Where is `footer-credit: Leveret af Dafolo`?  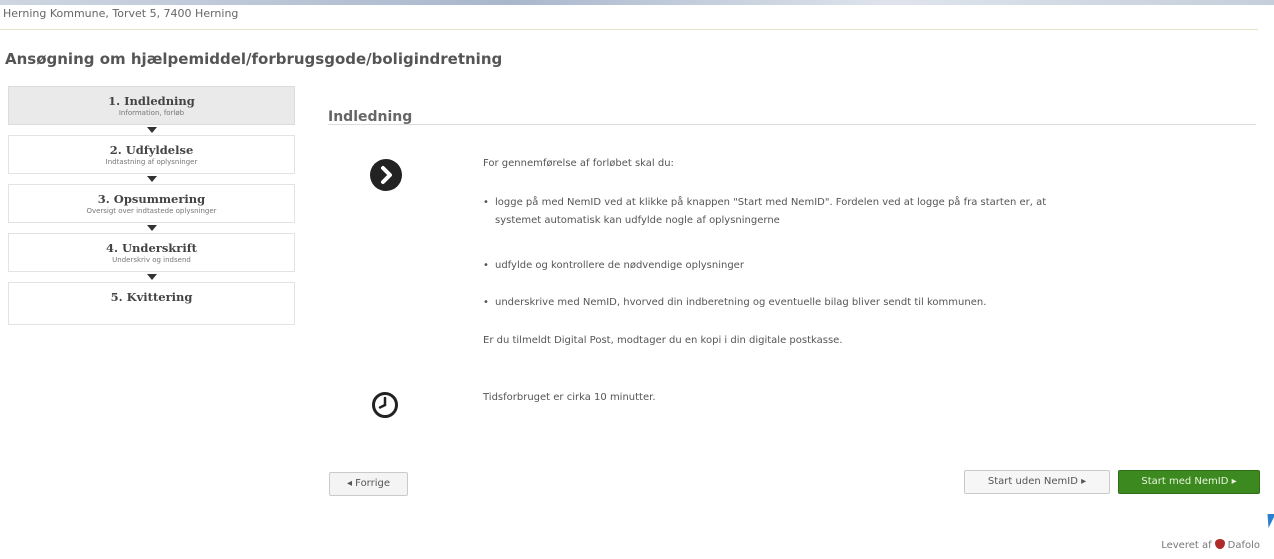 footer-credit: Leveret af Dafolo is located at coordinates (1210, 545).